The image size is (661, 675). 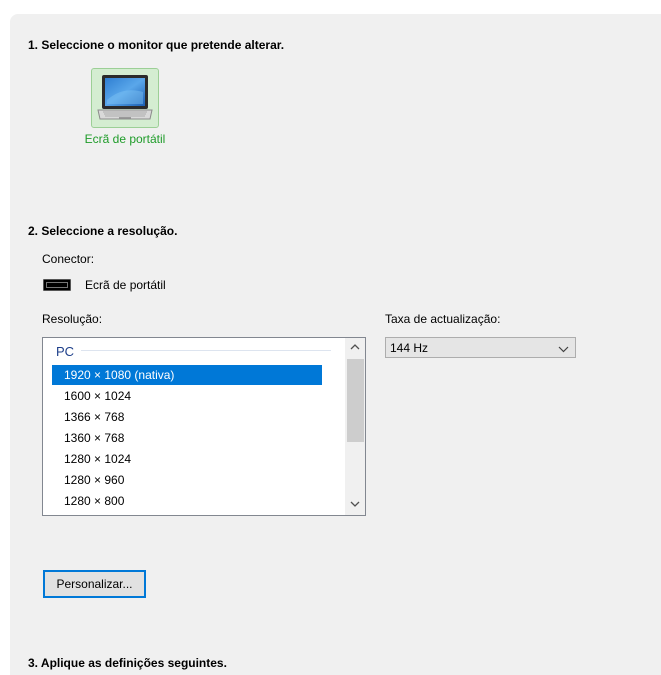 I want to click on scroll-up-button, so click(x=355, y=348).